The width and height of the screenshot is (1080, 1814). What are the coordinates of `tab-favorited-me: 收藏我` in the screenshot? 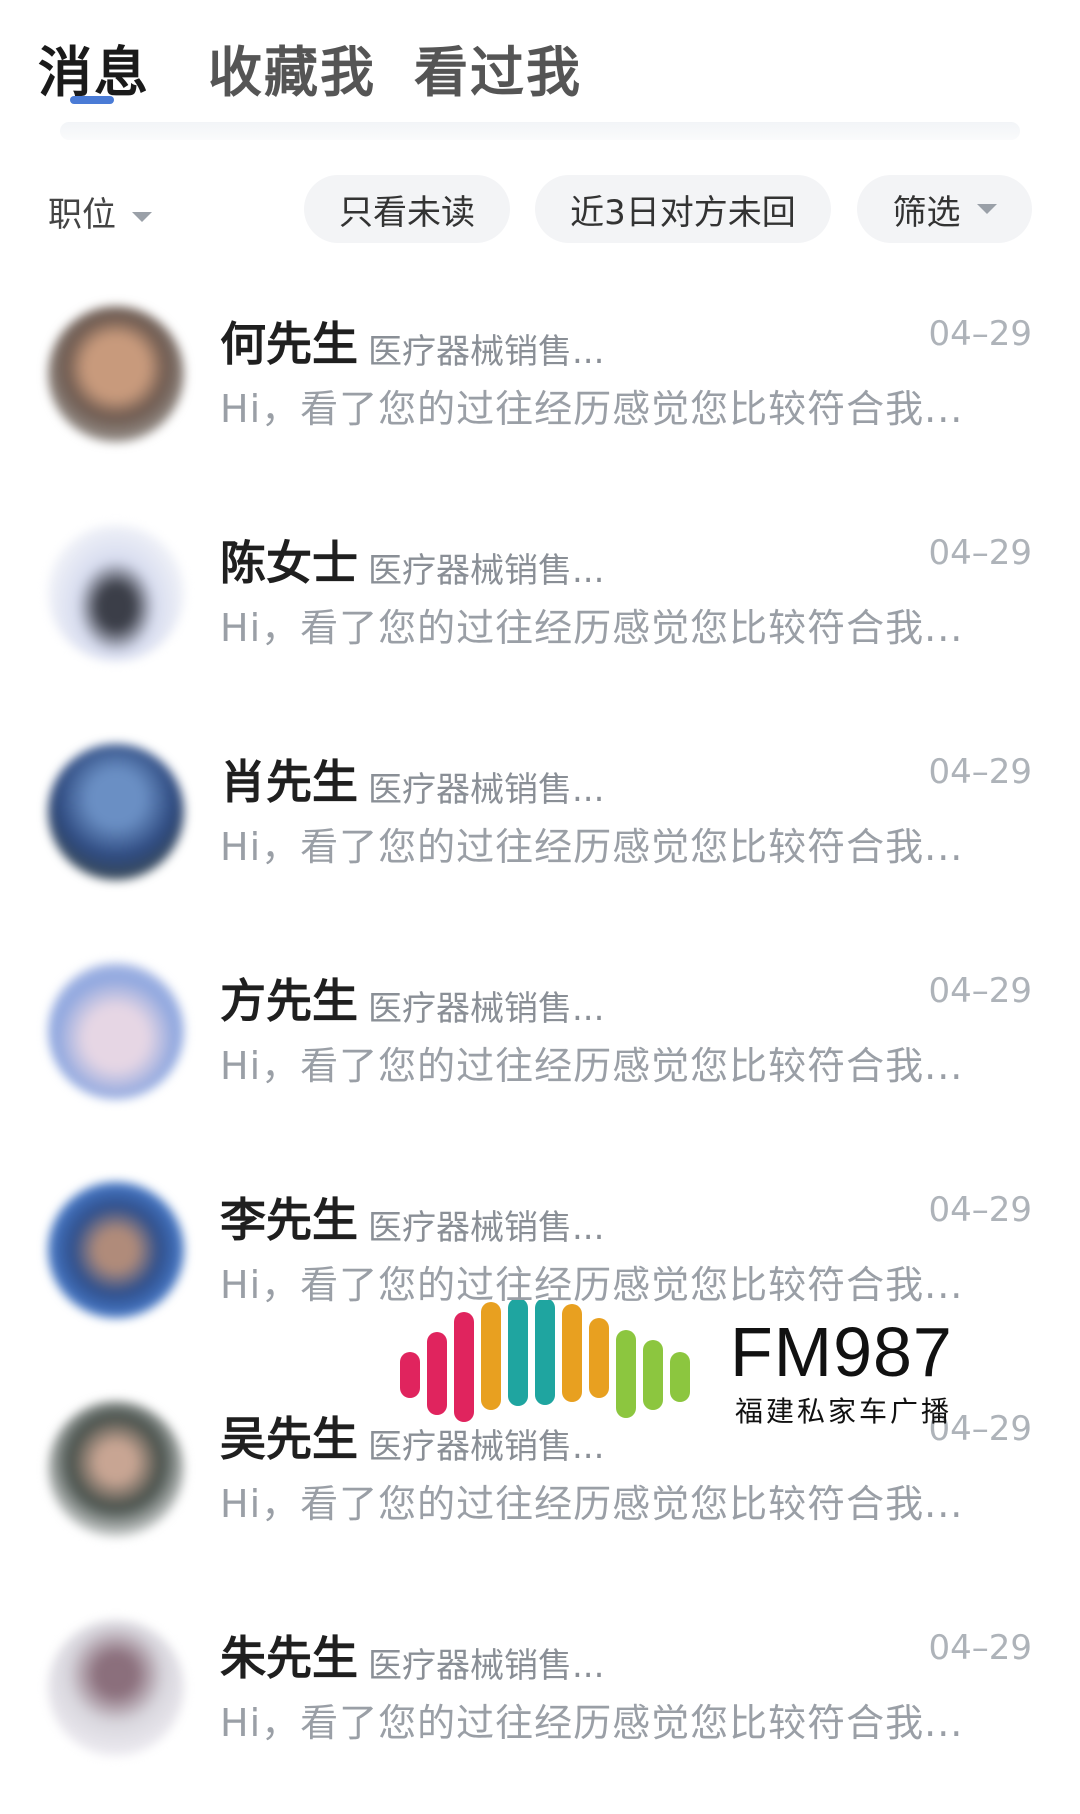 It's located at (292, 67).